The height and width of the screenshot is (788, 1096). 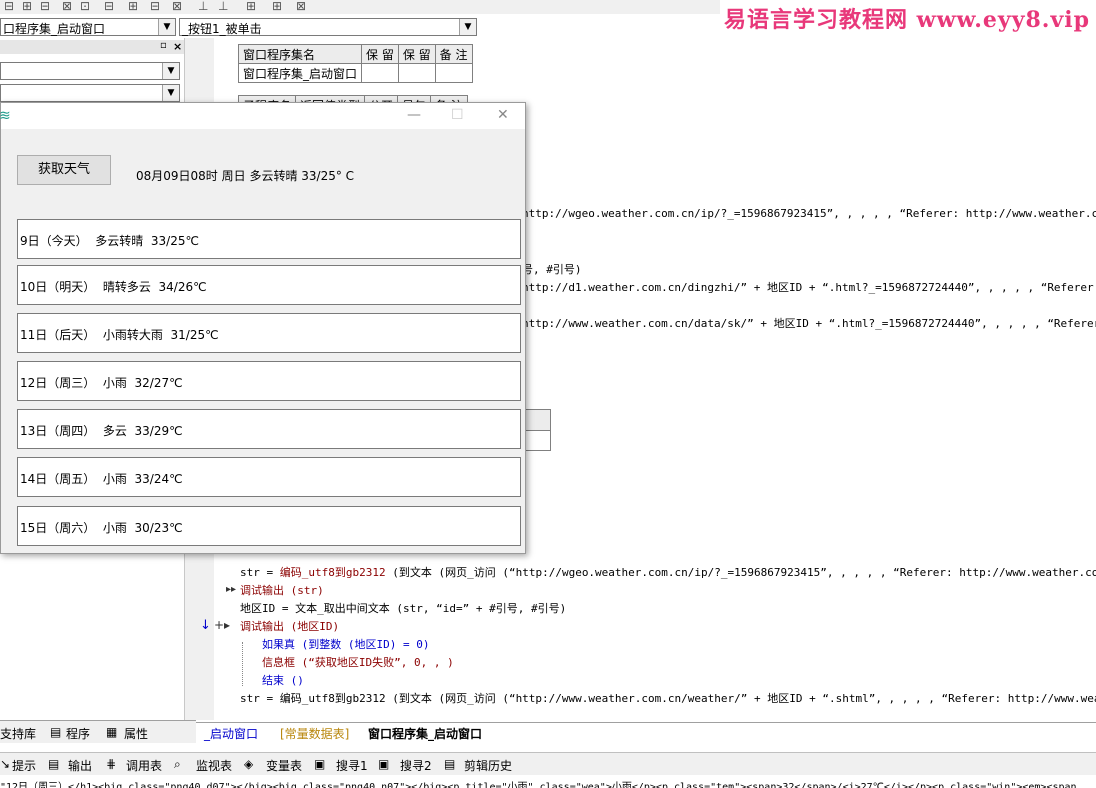 I want to click on tab-variables: 变量表, so click(x=284, y=765).